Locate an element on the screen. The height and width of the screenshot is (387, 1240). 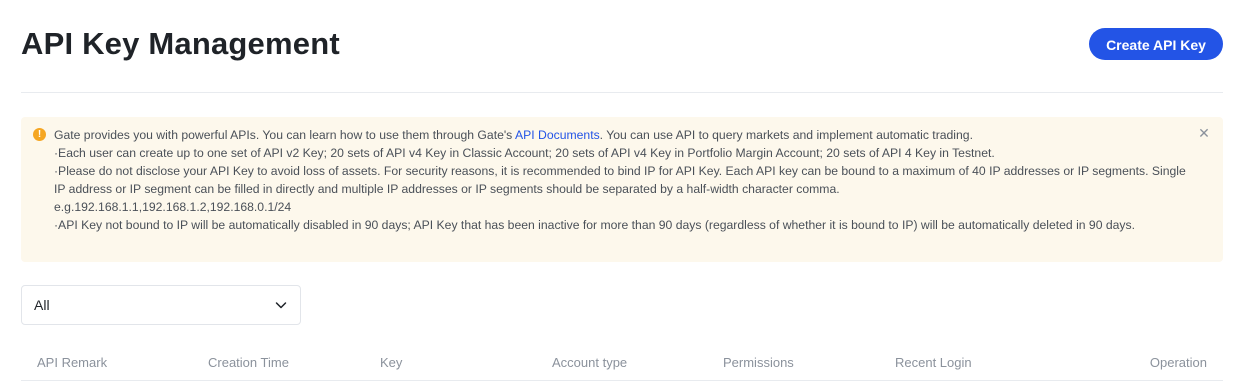
create-api-key-button: Create API Key is located at coordinates (1156, 44).